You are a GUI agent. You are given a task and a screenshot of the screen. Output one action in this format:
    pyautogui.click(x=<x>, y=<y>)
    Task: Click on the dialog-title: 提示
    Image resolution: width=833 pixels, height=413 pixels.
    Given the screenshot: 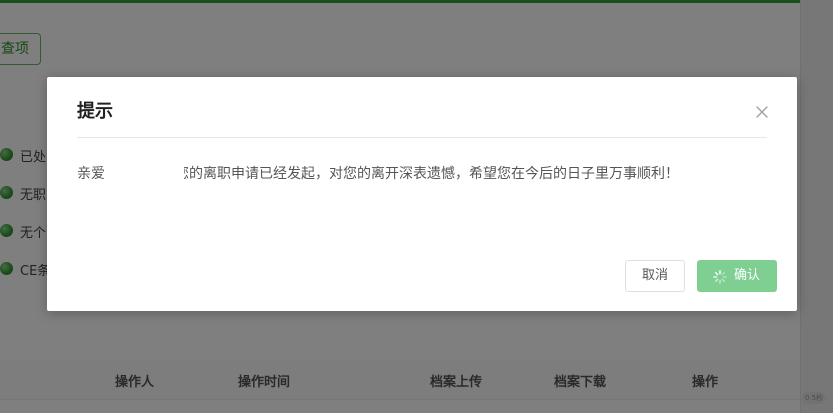 What is the action you would take?
    pyautogui.click(x=95, y=111)
    